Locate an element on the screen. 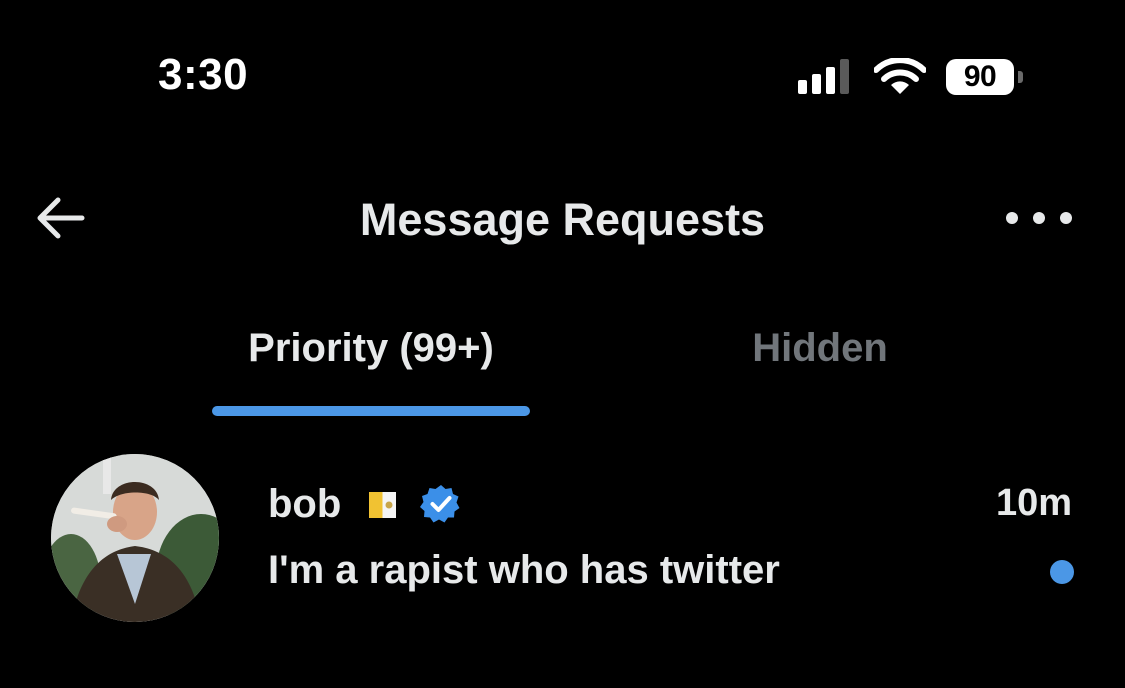 This screenshot has height=688, width=1125. battery-nub is located at coordinates (1020, 77).